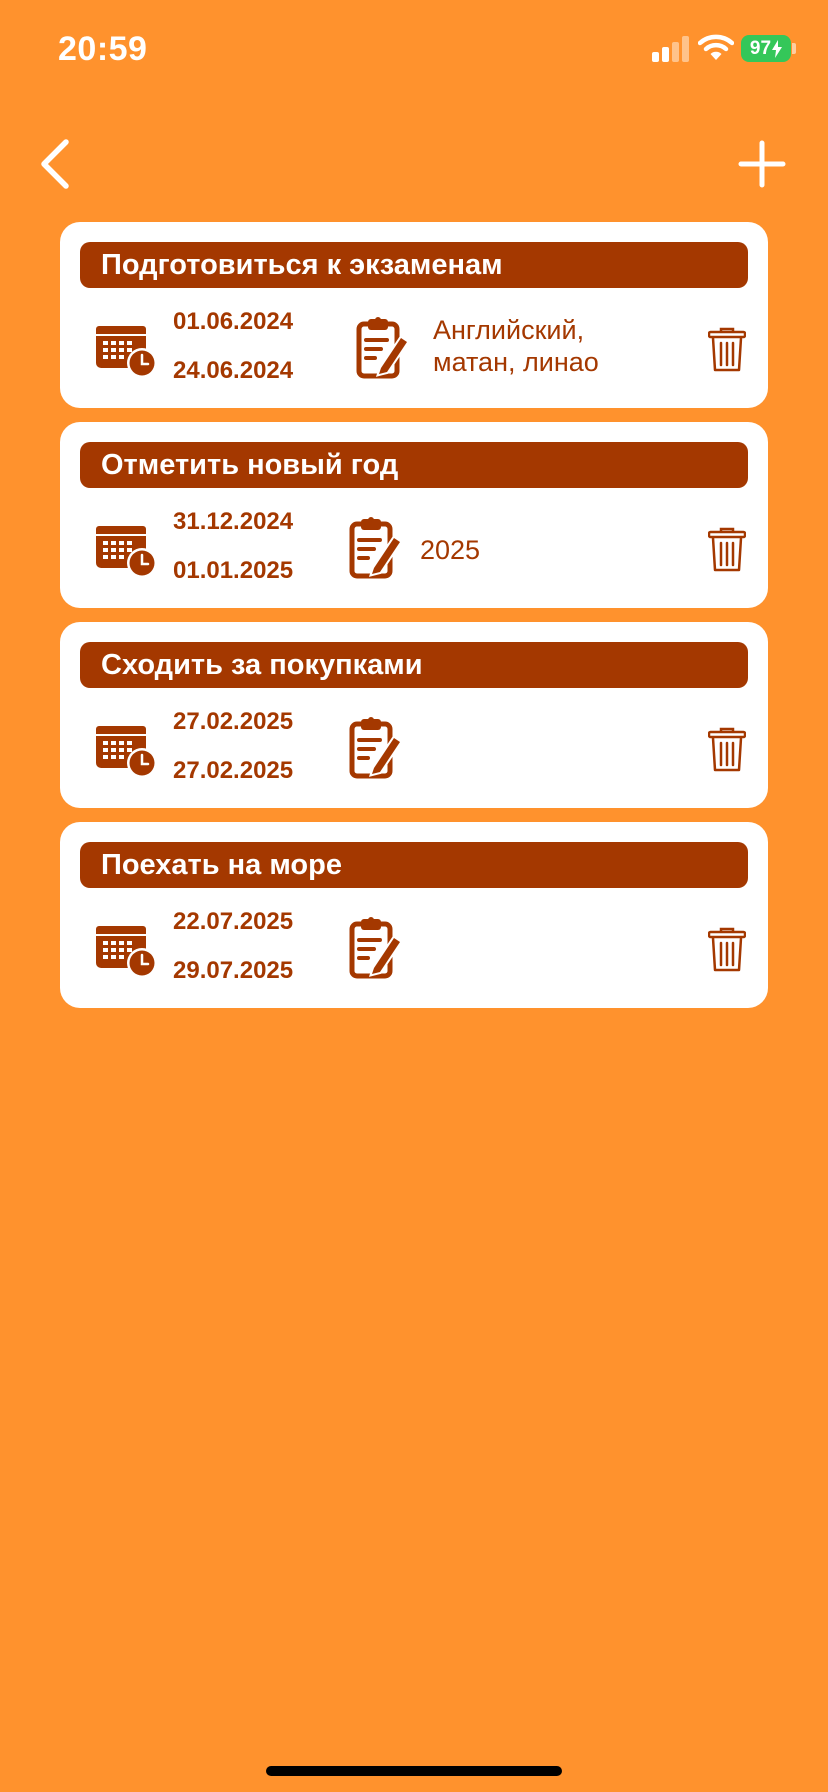 This screenshot has width=828, height=1792. What do you see at coordinates (509, 330) in the screenshot?
I see `note-line-1: Английский,` at bounding box center [509, 330].